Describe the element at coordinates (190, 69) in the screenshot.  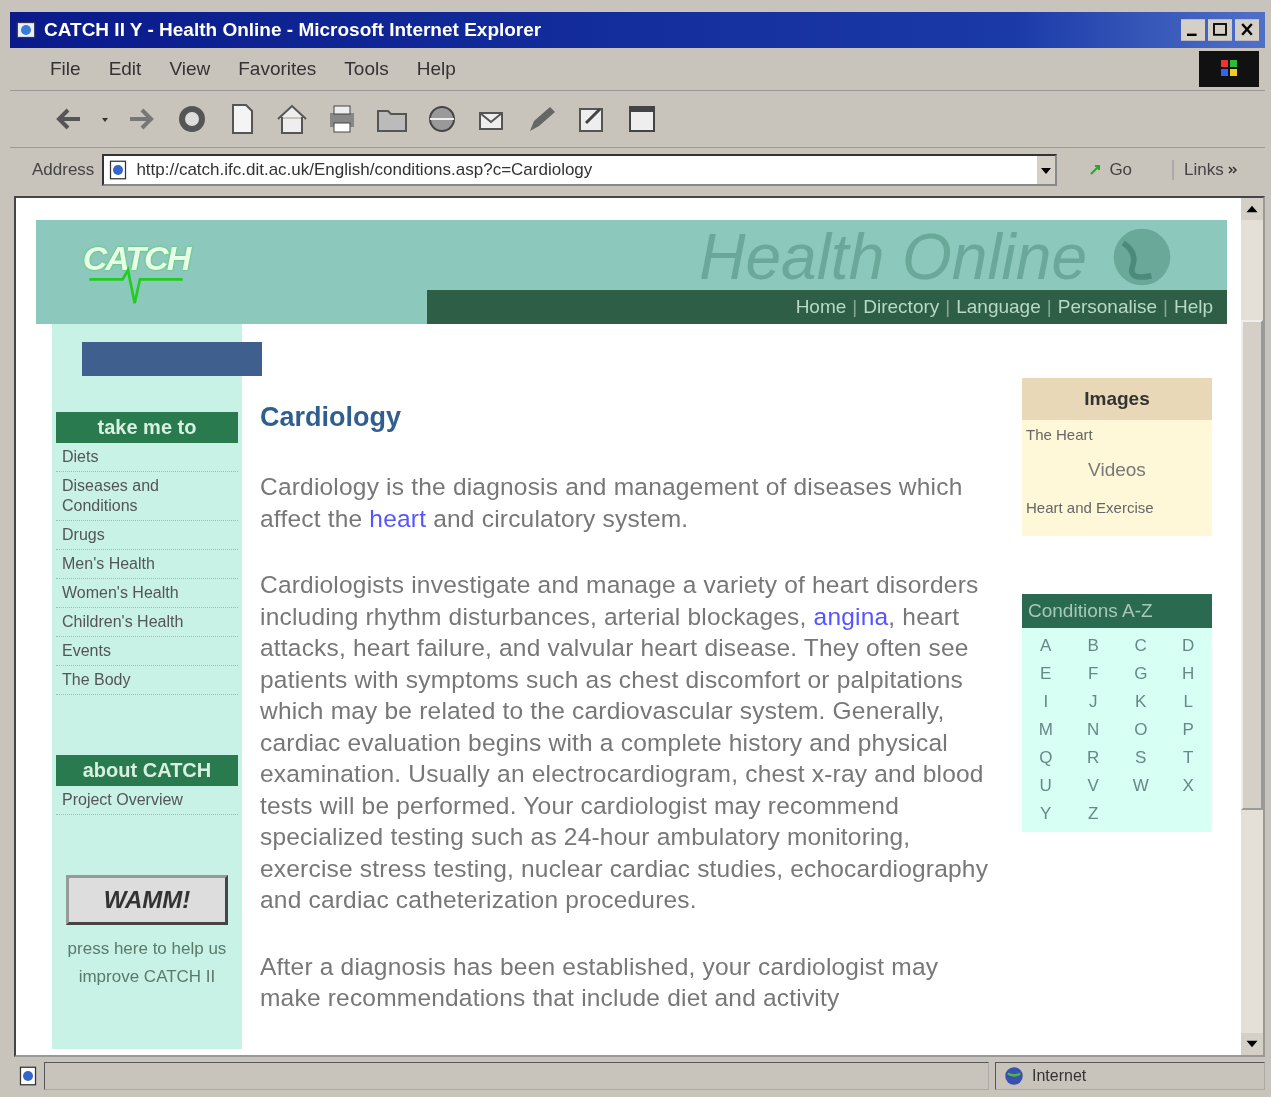
I see `menu-item: View` at that location.